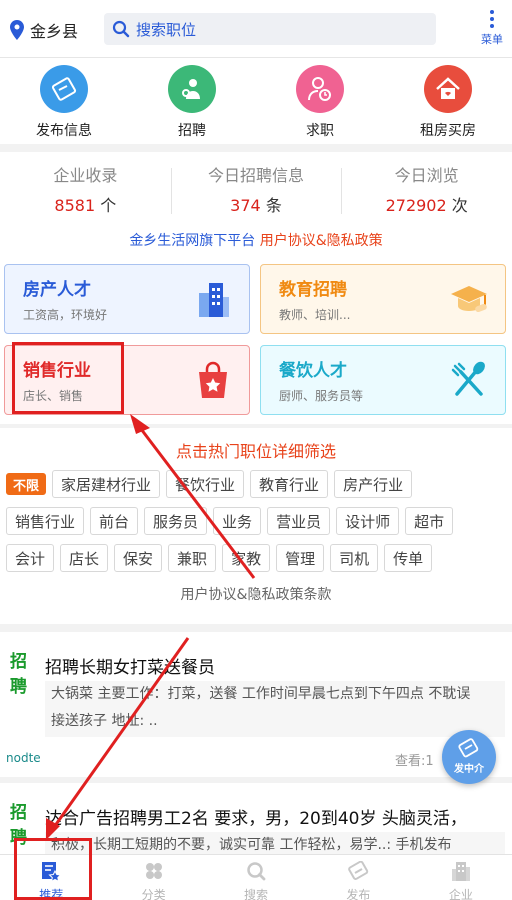  Describe the element at coordinates (416, 205) in the screenshot. I see `stat-value: 272902` at that location.